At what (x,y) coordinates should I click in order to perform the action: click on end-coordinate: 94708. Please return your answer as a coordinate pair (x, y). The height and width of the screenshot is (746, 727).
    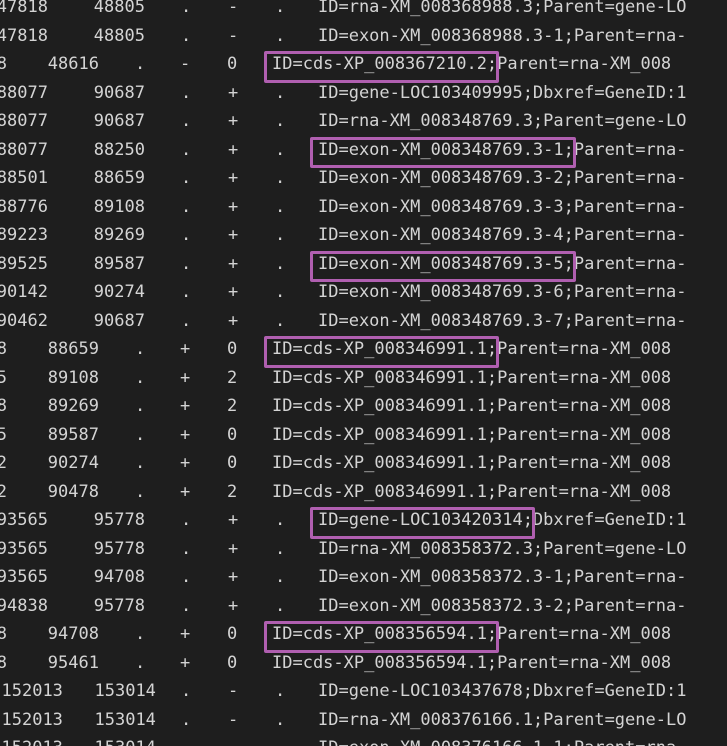
    Looking at the image, I should click on (73, 634).